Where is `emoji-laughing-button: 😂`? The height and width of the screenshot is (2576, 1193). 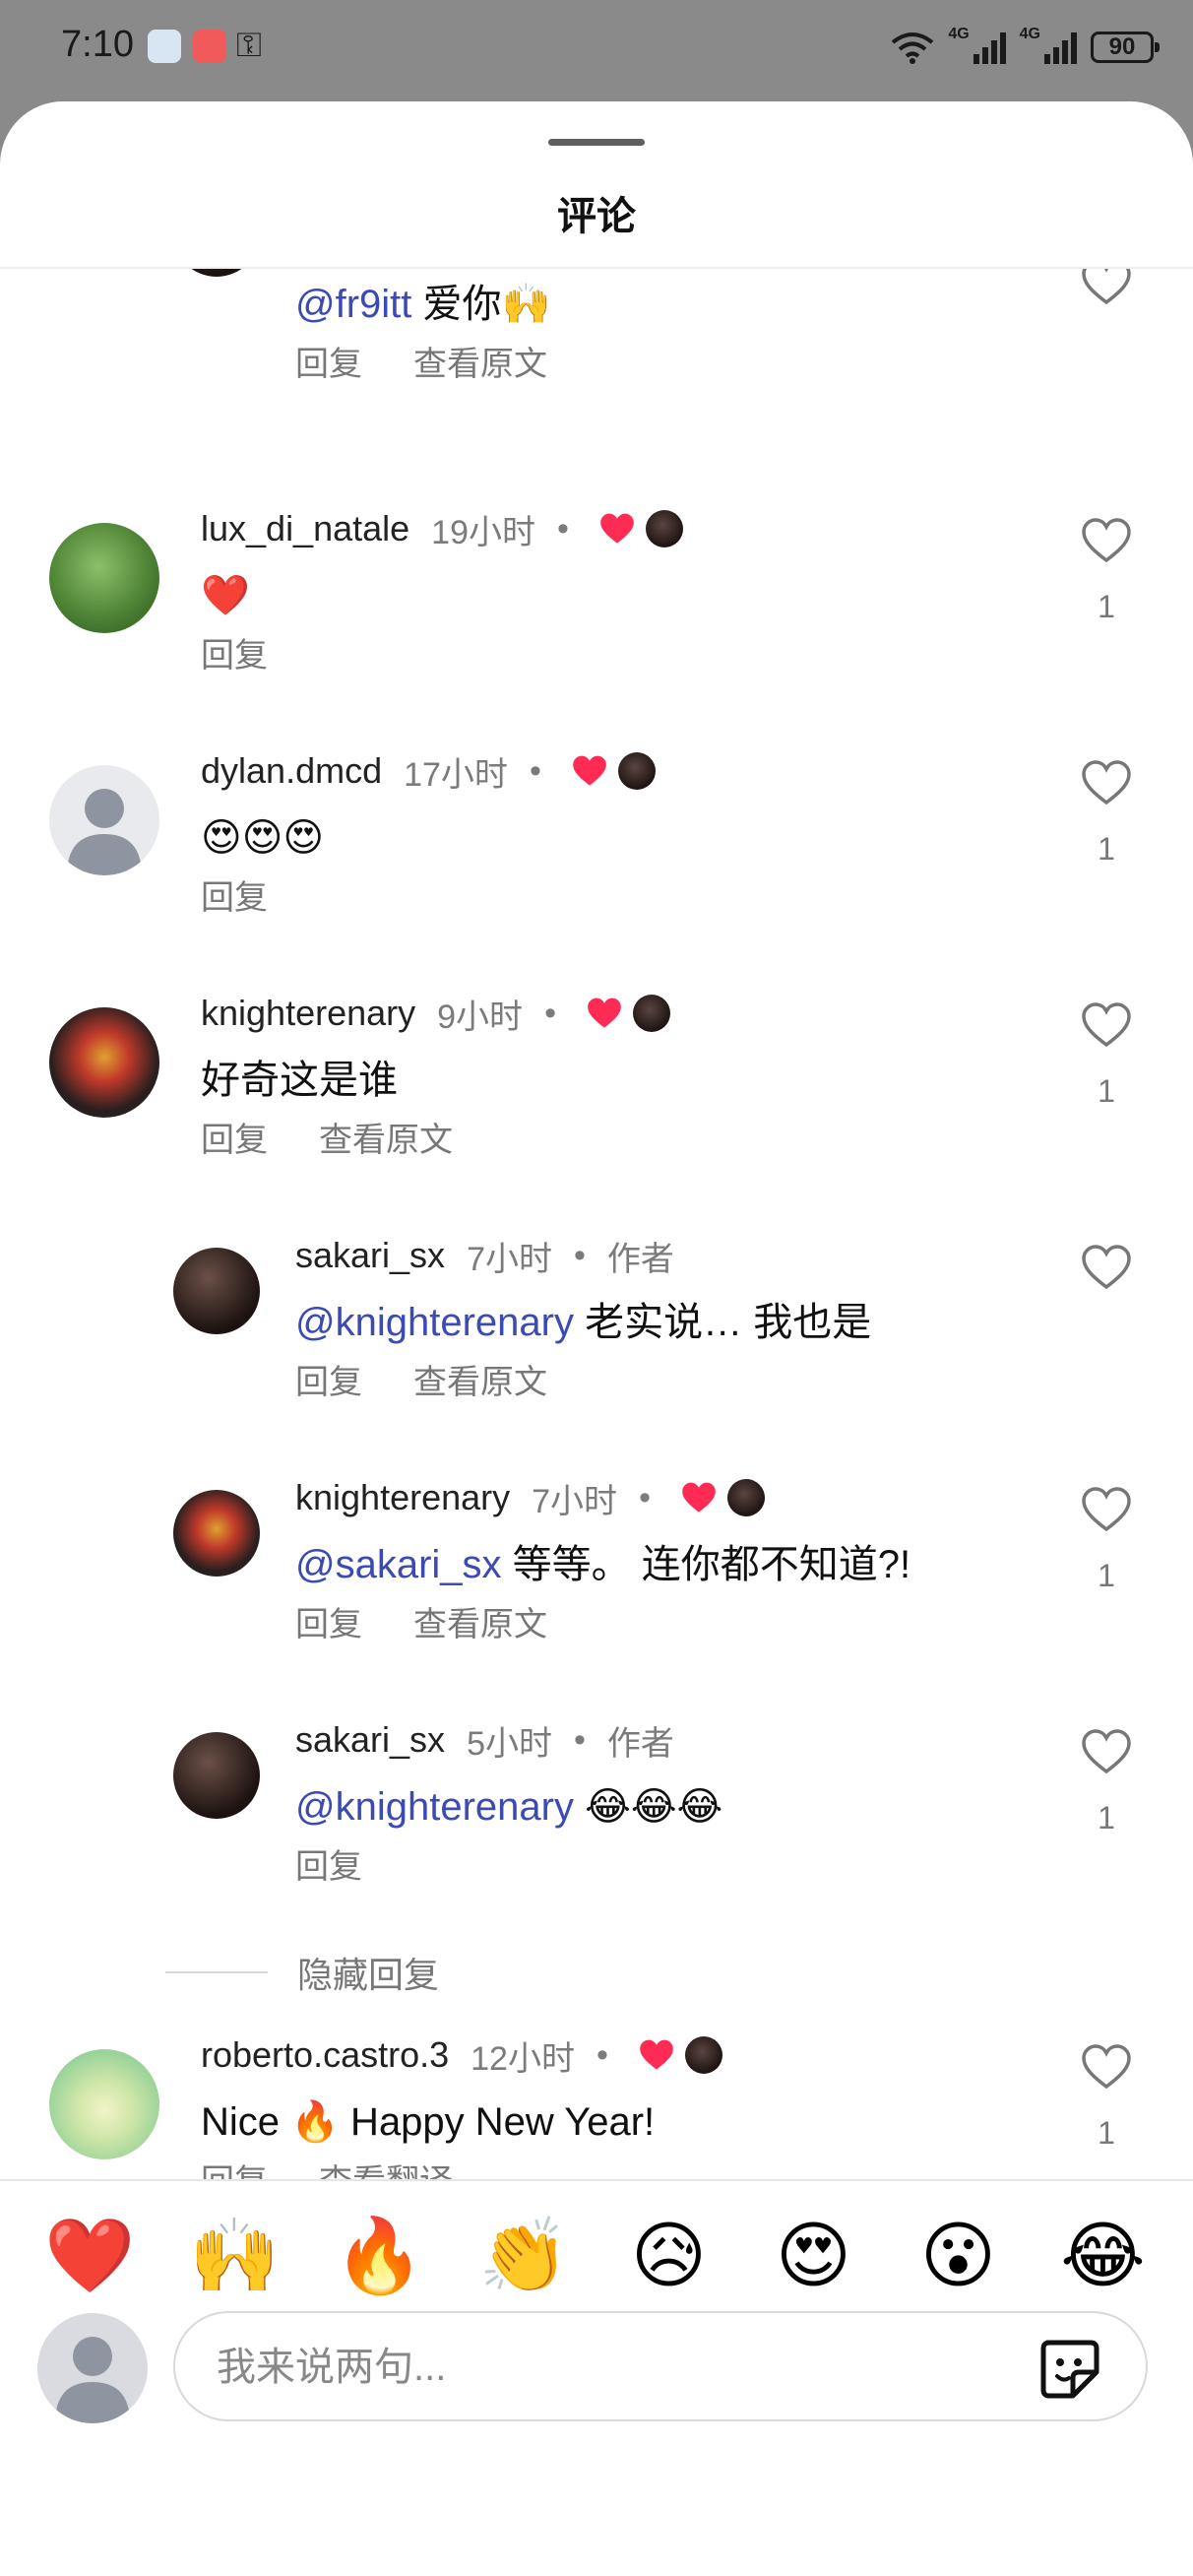
emoji-laughing-button: 😂 is located at coordinates (1103, 2256).